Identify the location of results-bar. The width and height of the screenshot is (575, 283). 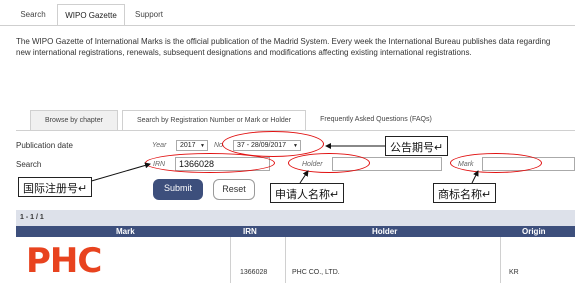
(295, 218).